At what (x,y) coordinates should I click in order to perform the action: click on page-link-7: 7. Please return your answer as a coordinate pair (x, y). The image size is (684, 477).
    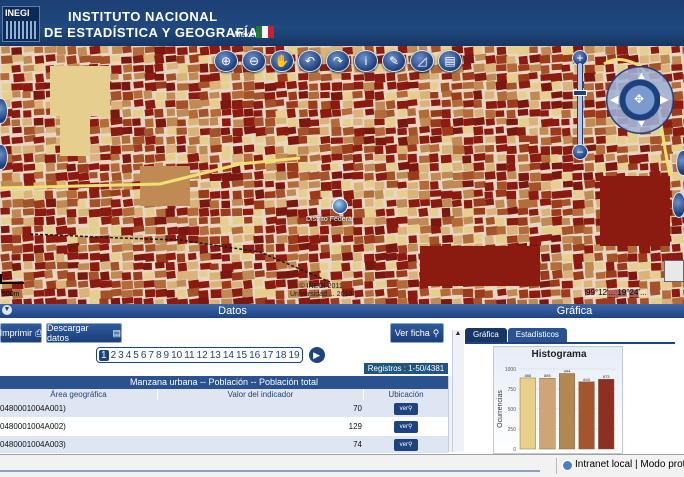
    Looking at the image, I should click on (151, 355).